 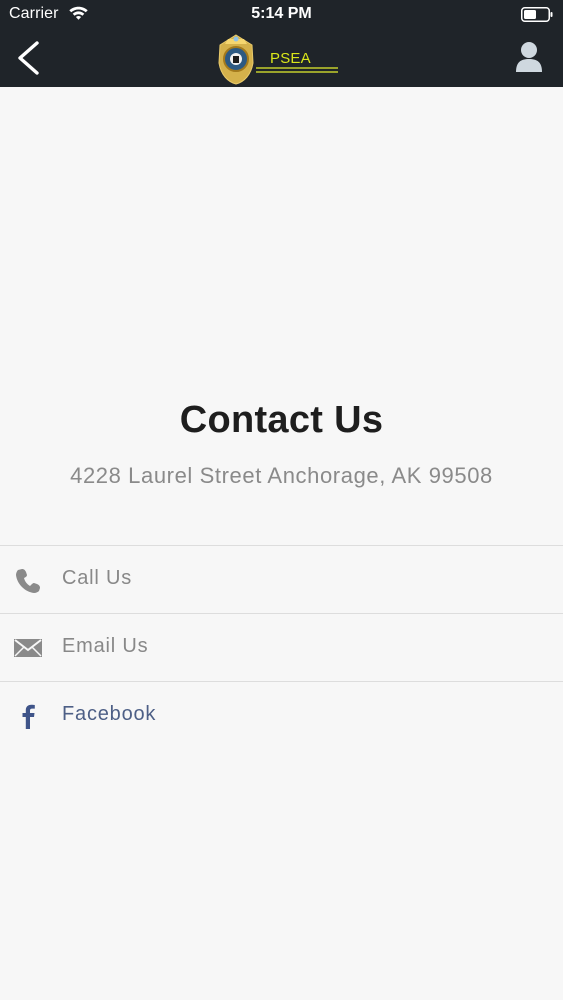 I want to click on status-bar: Carrier 5:14 PM, so click(x=281, y=15).